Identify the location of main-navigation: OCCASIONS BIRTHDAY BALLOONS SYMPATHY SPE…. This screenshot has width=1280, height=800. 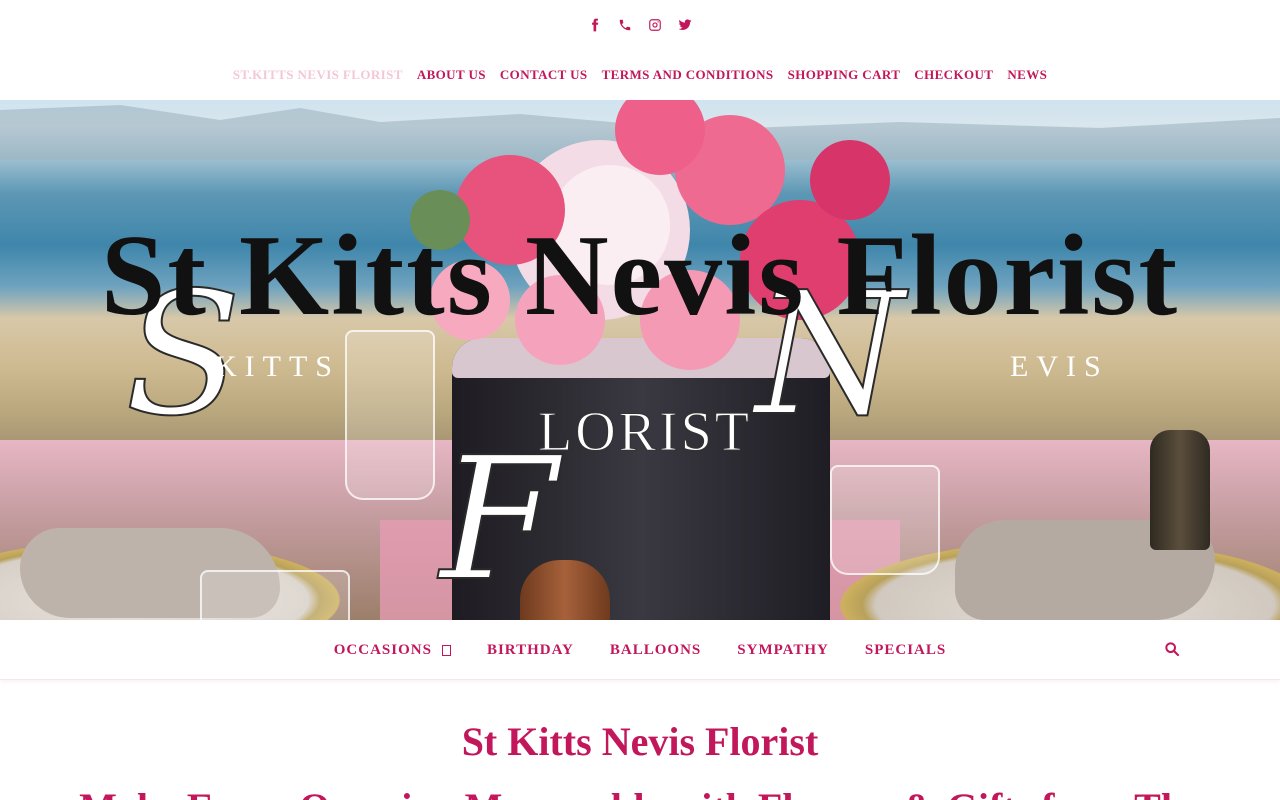
(640, 650).